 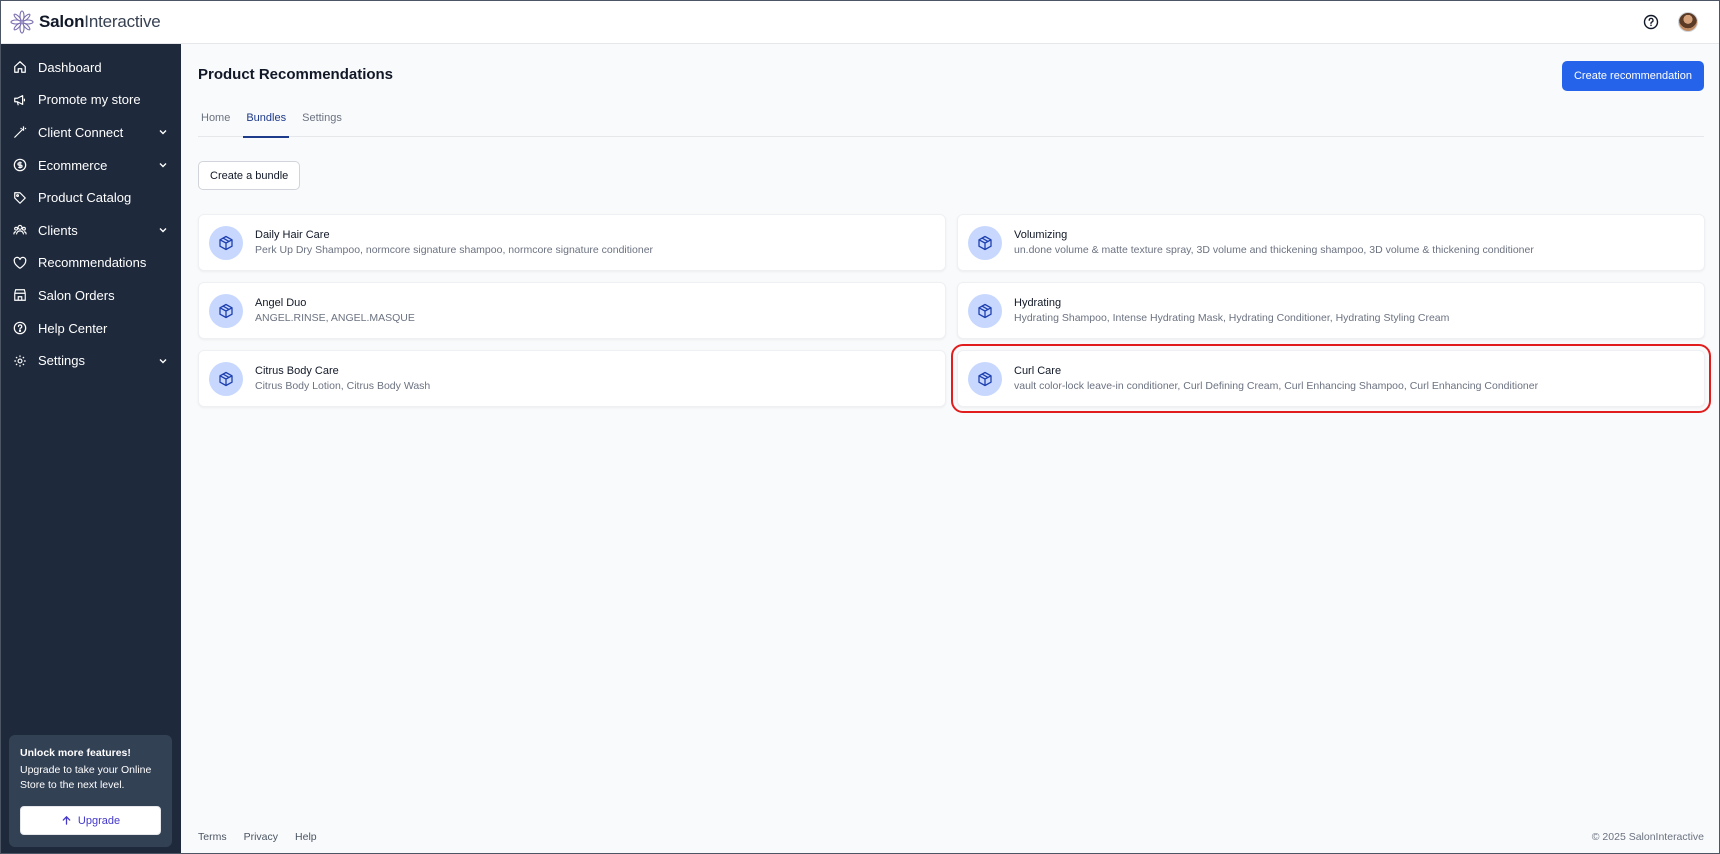 What do you see at coordinates (335, 317) in the screenshot?
I see `bundle-products: ANGEL.RINSE, ANGEL.MASQUE` at bounding box center [335, 317].